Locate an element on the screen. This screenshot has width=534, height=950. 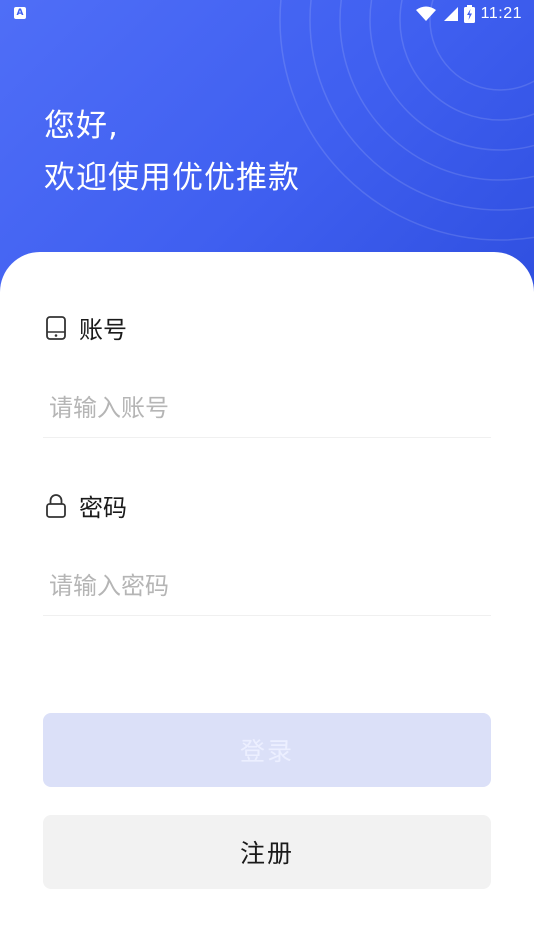
greeting: 您好, 欢迎使用优优推款 is located at coordinates (172, 152).